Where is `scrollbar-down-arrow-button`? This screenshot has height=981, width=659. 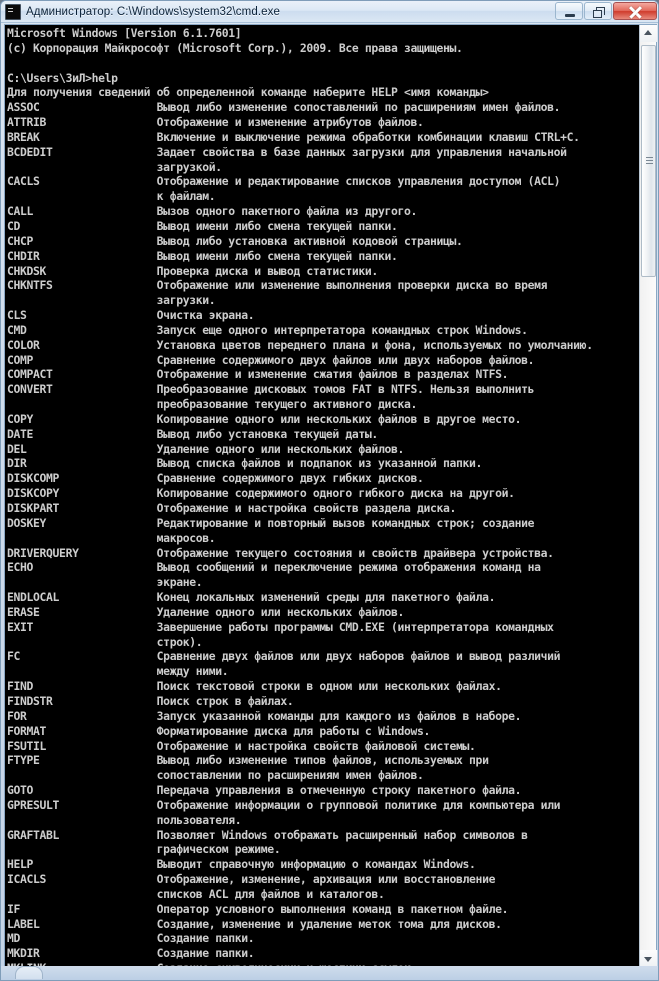 scrollbar-down-arrow-button is located at coordinates (648, 958).